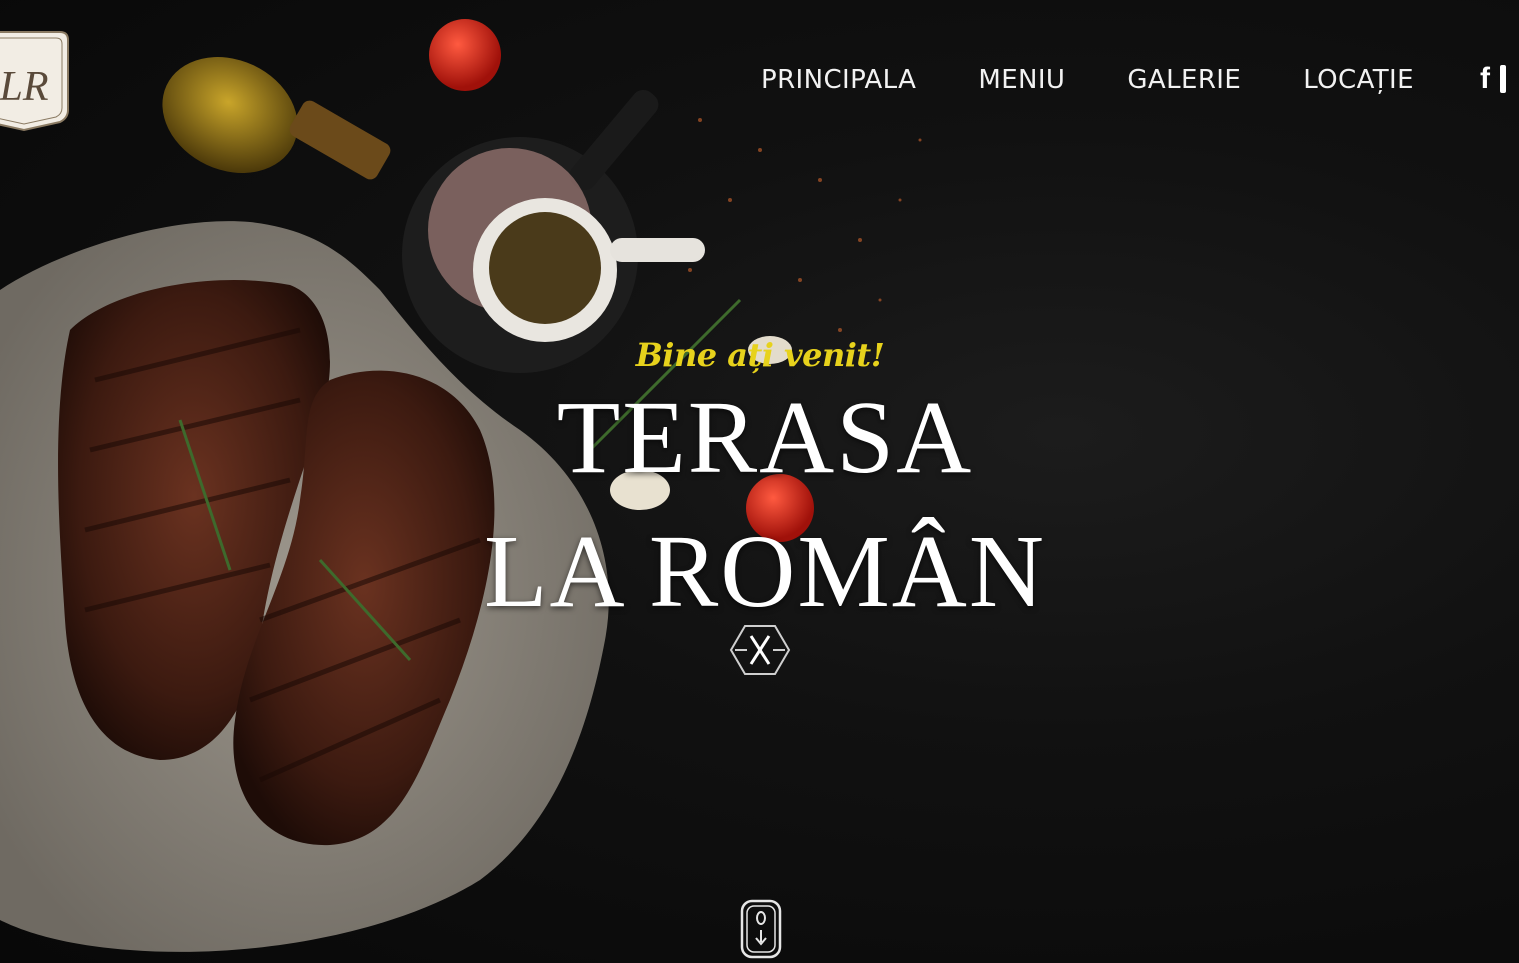 The image size is (1519, 963). What do you see at coordinates (1485, 79) in the screenshot?
I see `facebook-icon: f` at bounding box center [1485, 79].